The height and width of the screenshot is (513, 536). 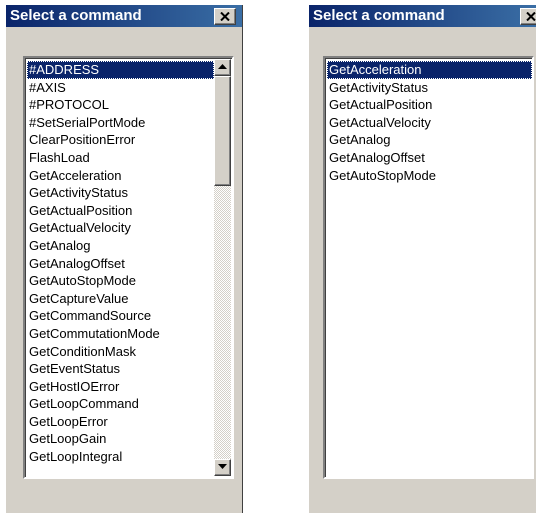 What do you see at coordinates (120, 439) in the screenshot?
I see `list-item: GetLoopGain` at bounding box center [120, 439].